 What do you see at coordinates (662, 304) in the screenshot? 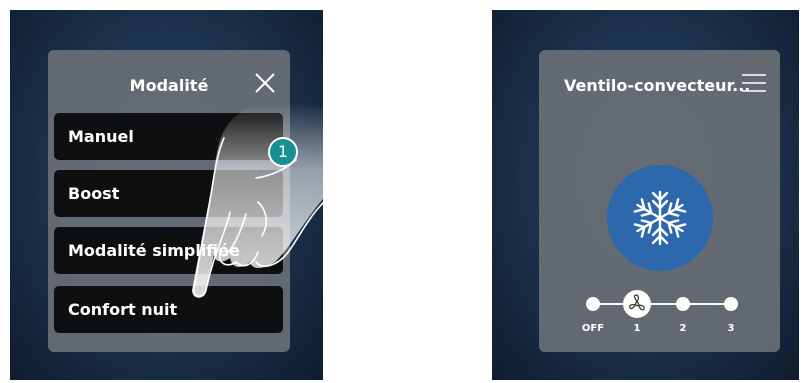
I see `speed-slider-track` at bounding box center [662, 304].